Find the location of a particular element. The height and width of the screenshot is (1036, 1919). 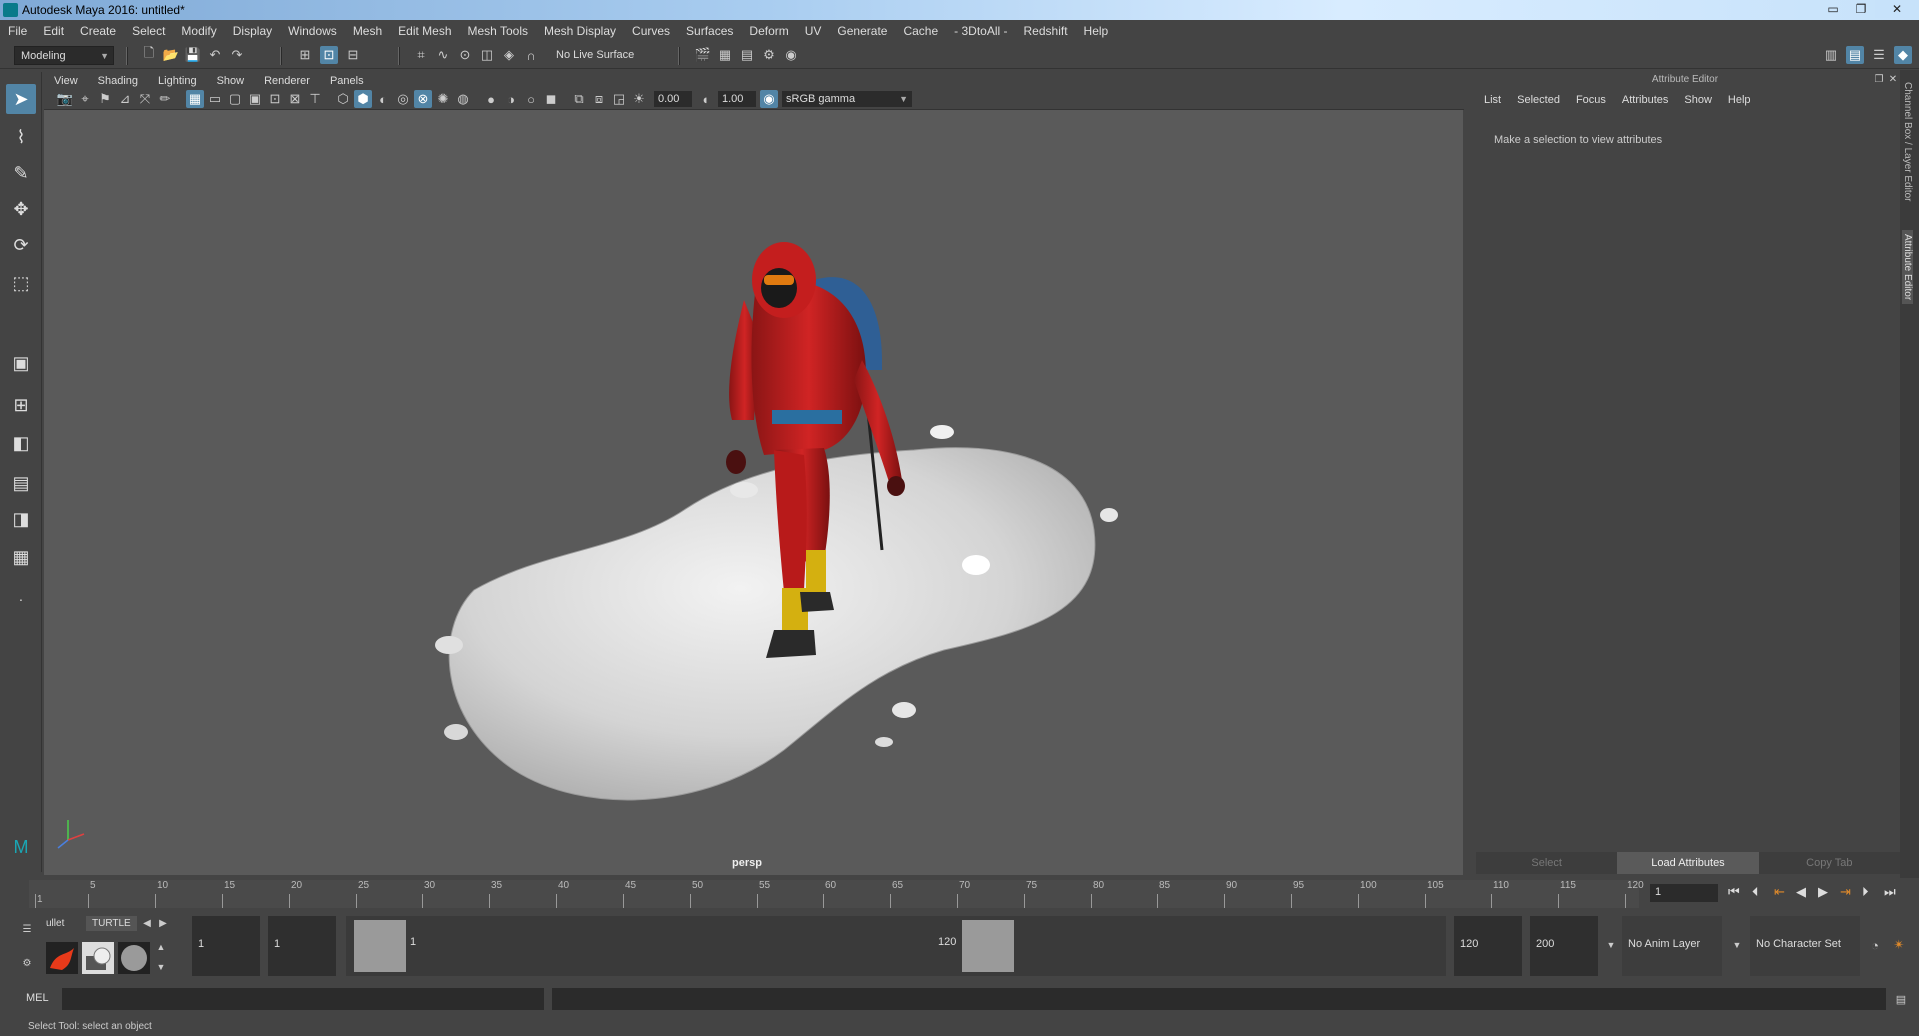

live-surface-field: No Live Surface is located at coordinates (602, 55).